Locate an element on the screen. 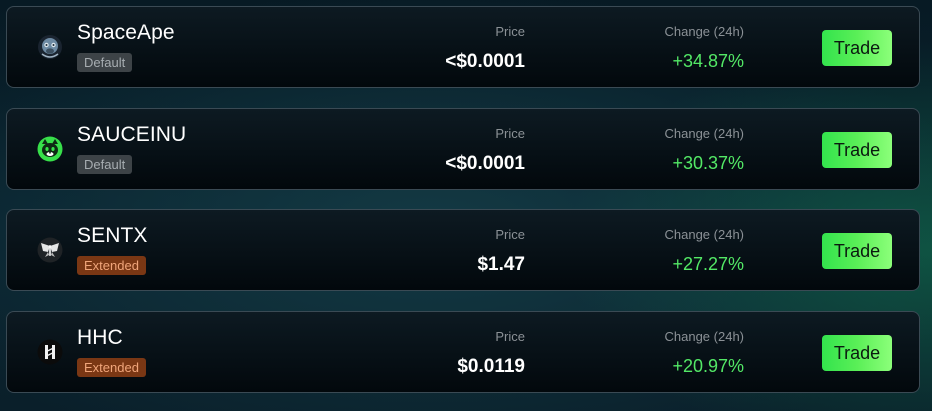  token-name: SAUCEINU is located at coordinates (132, 134).